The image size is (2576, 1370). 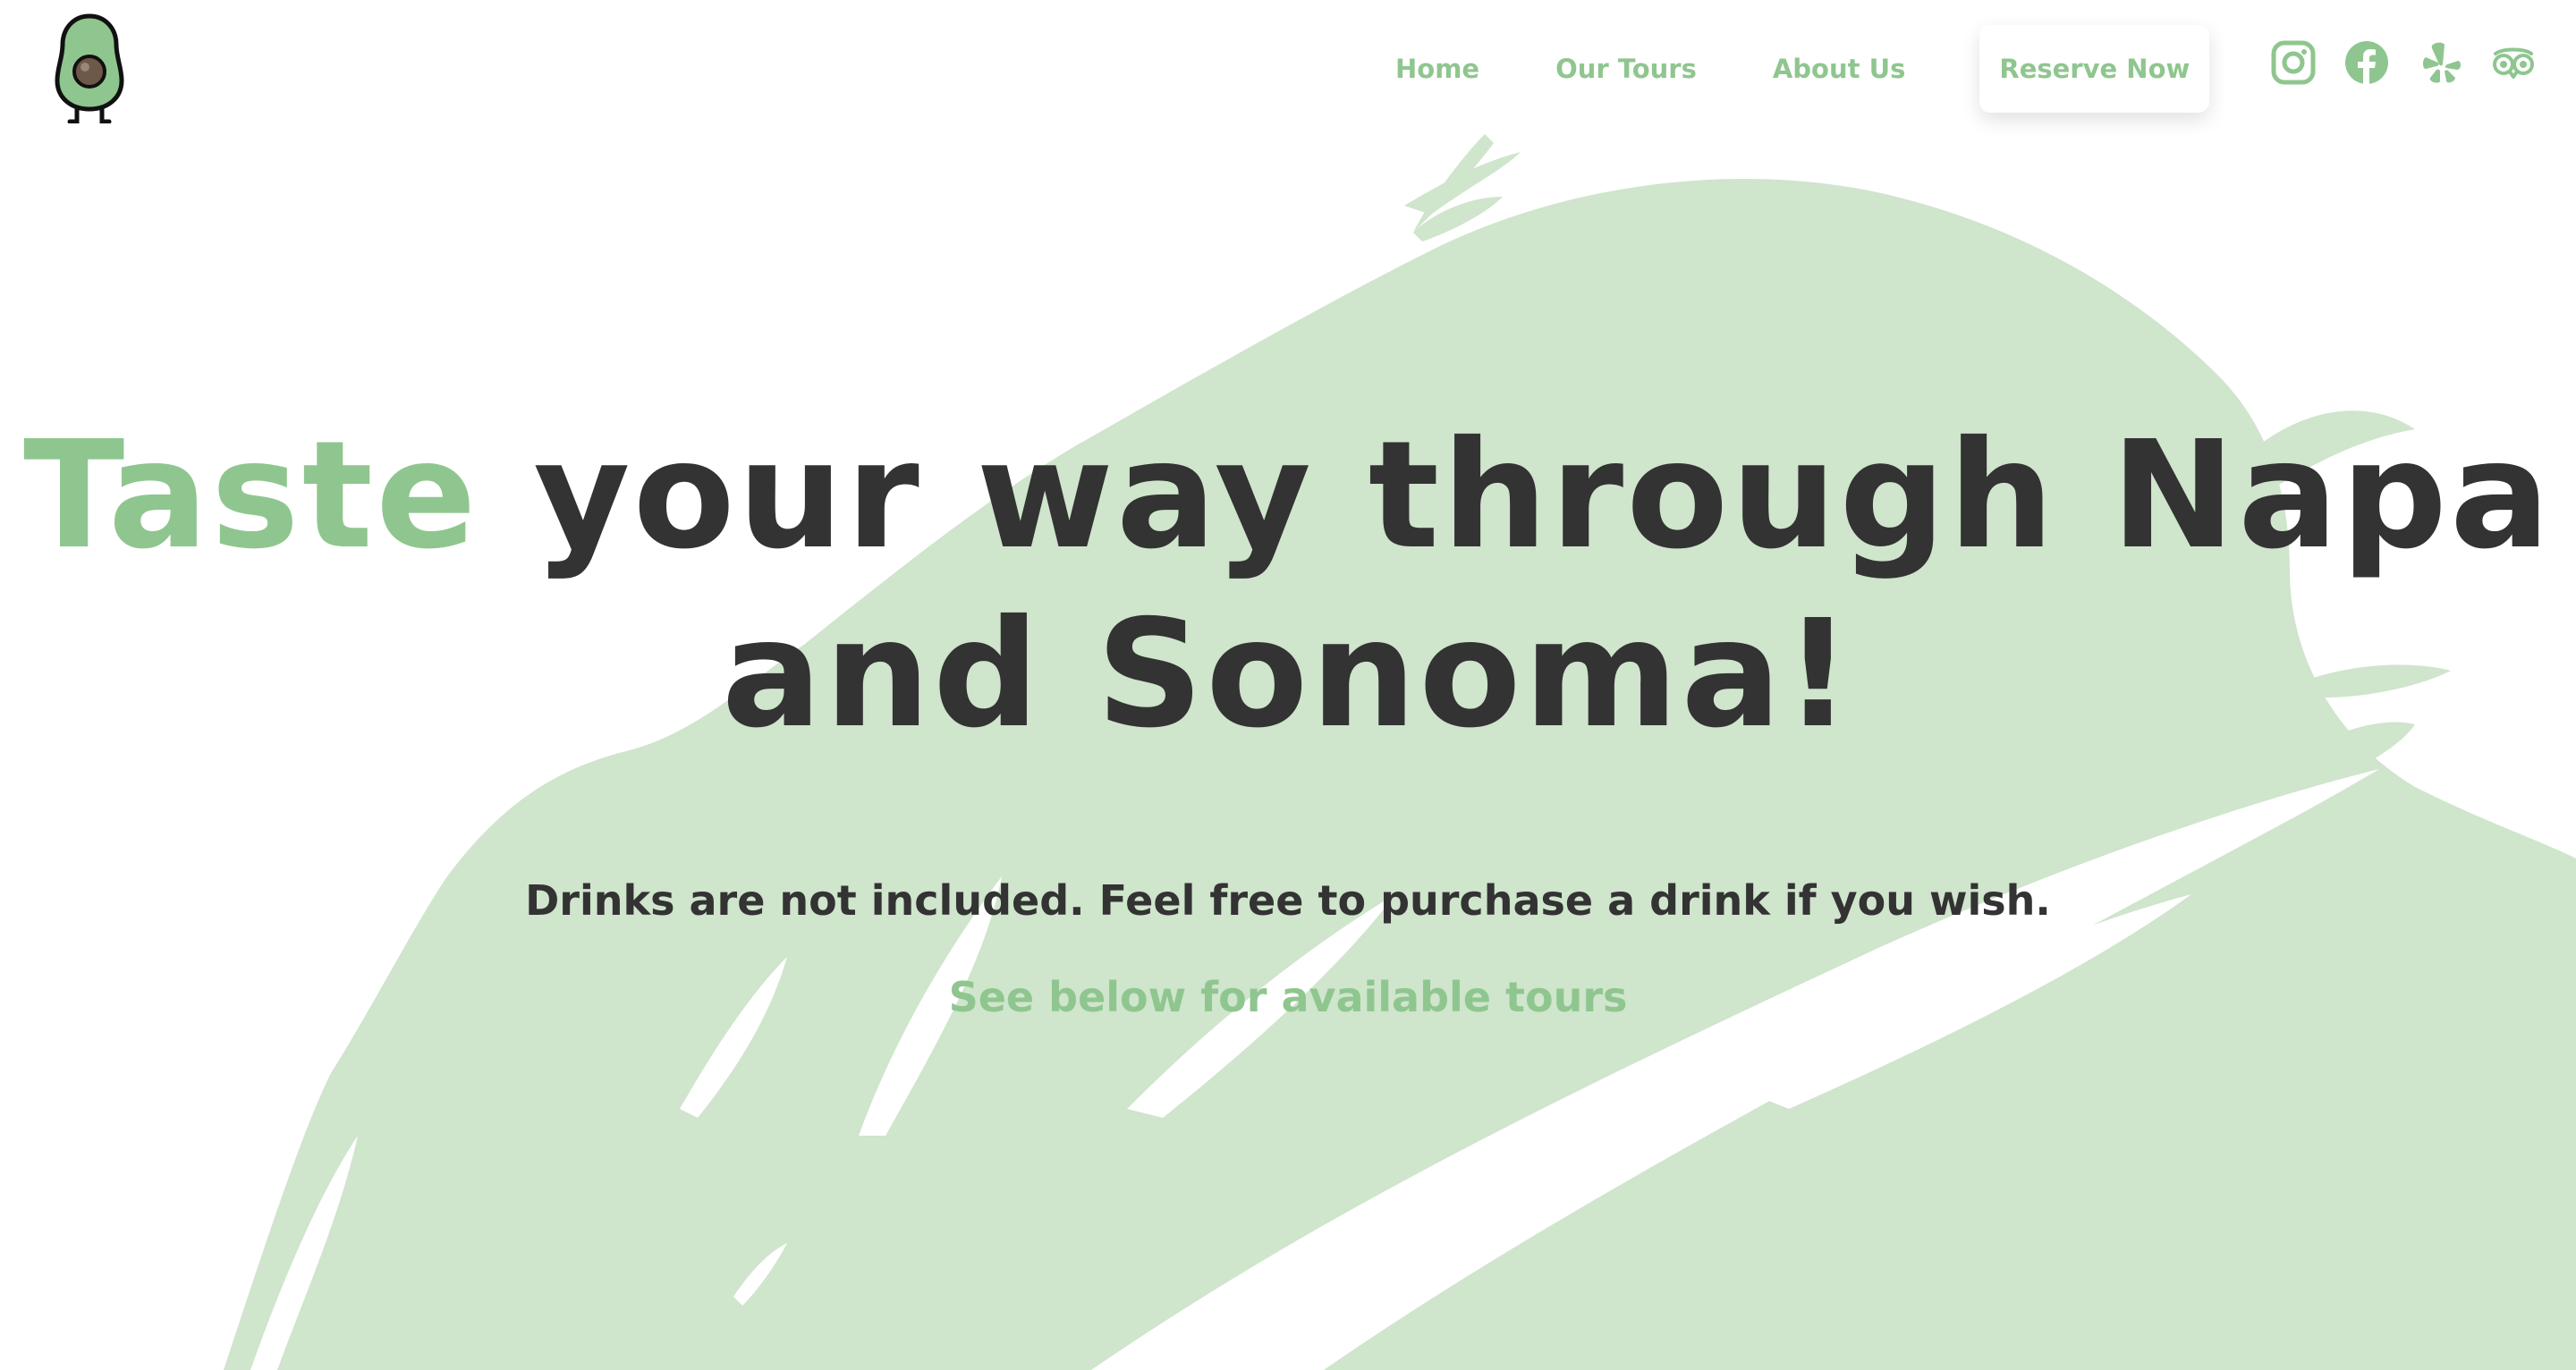 I want to click on instagram-icon, so click(x=2293, y=63).